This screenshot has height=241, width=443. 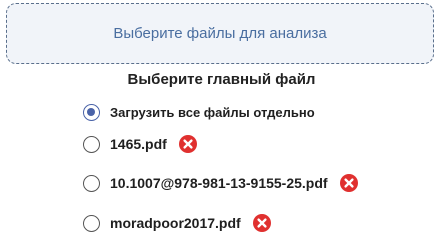 I want to click on dropzone-label: Выберите файлы для анализа, so click(x=220, y=33).